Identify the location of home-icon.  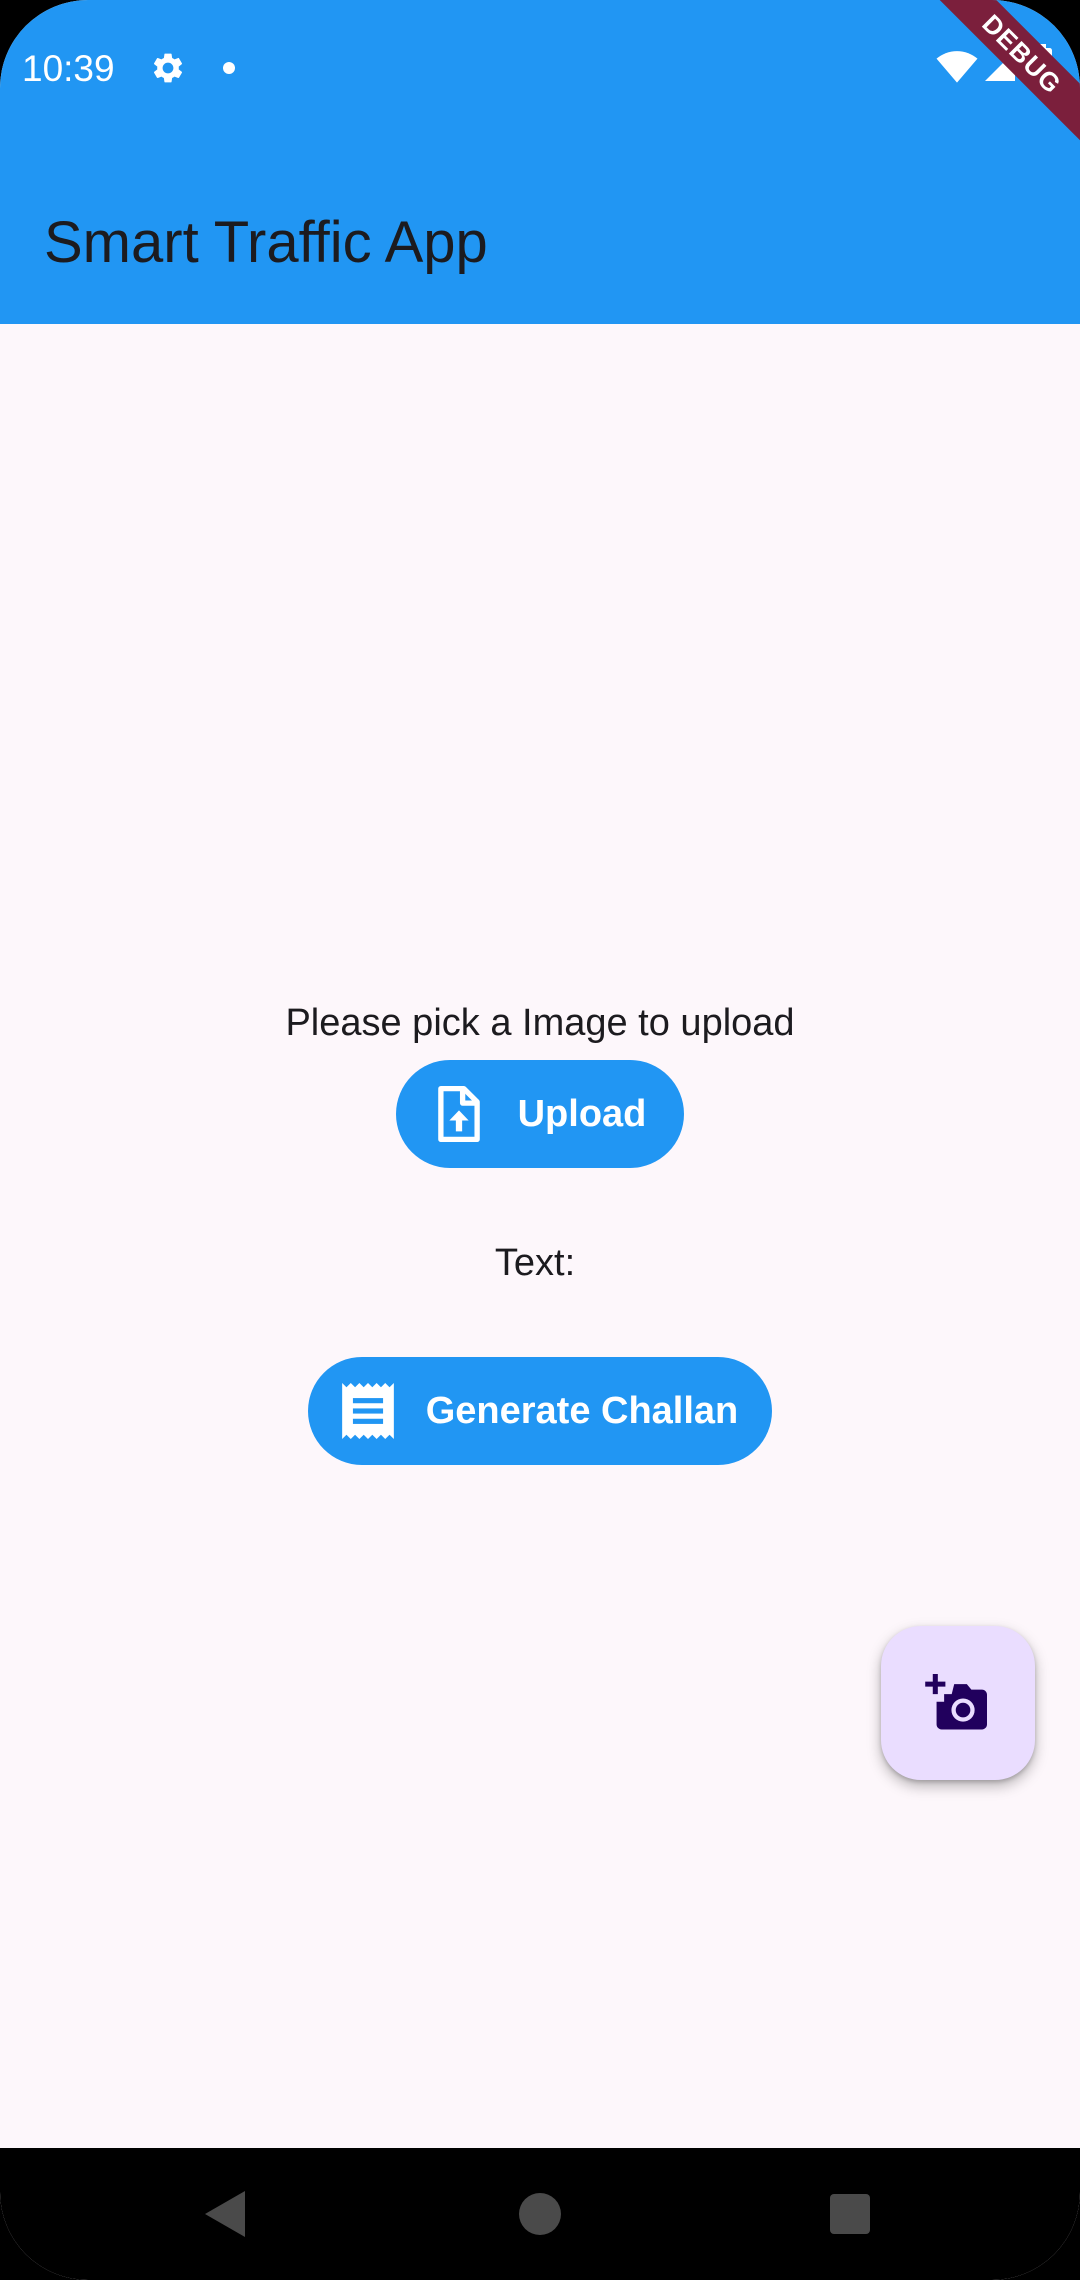
(540, 2214).